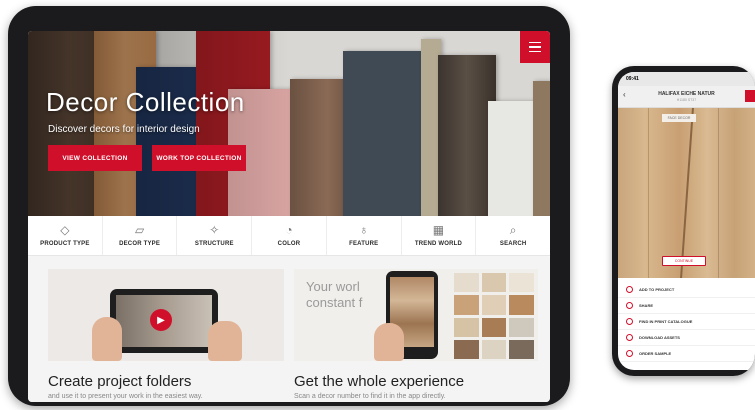 This screenshot has width=755, height=410. What do you see at coordinates (364, 230) in the screenshot?
I see `feature-icon: ♁` at bounding box center [364, 230].